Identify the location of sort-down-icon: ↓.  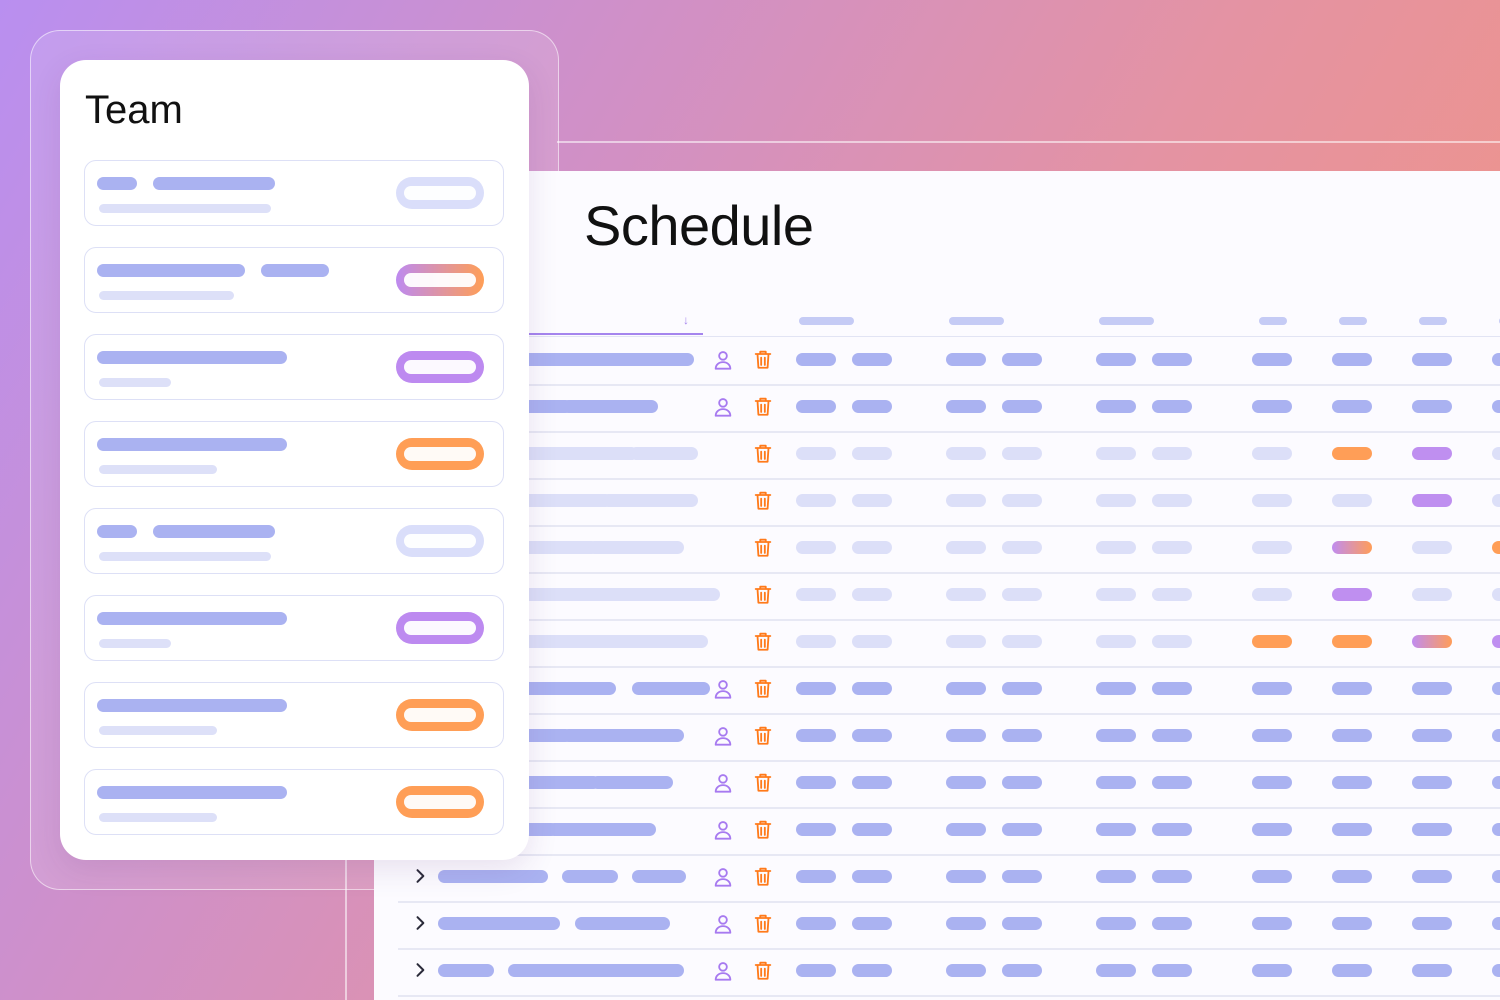
(686, 320).